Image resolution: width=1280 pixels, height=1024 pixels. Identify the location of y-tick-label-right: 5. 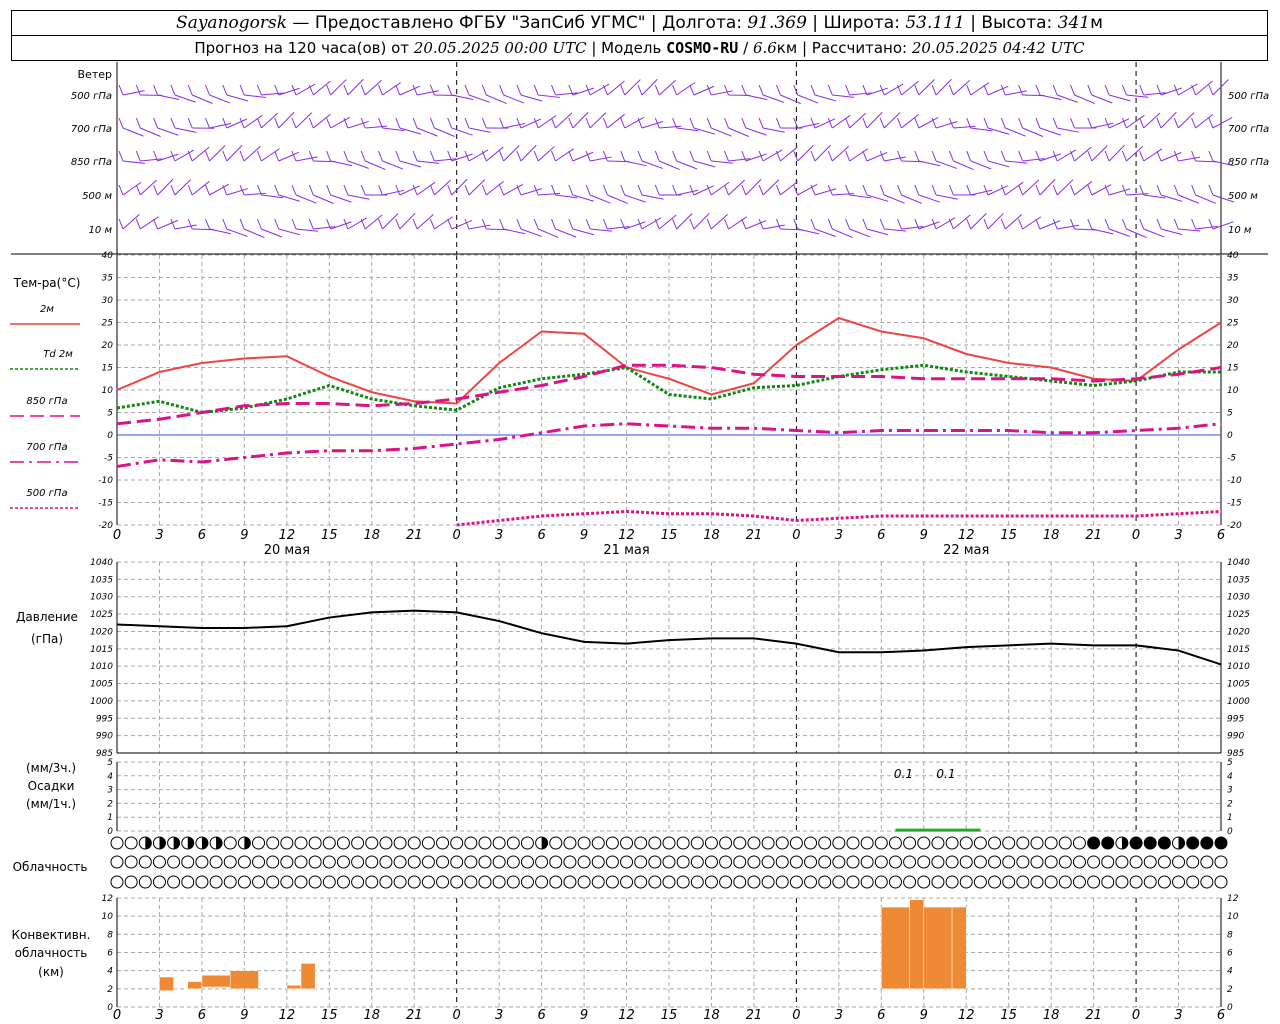
(1230, 763).